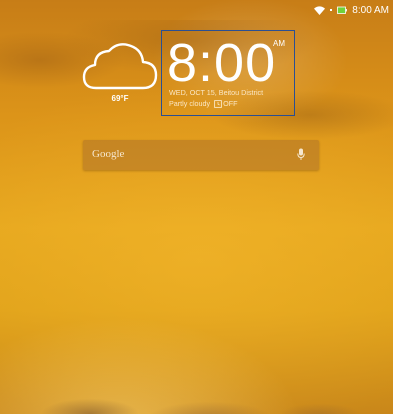  What do you see at coordinates (201, 155) in the screenshot?
I see `google-search-bar: Google` at bounding box center [201, 155].